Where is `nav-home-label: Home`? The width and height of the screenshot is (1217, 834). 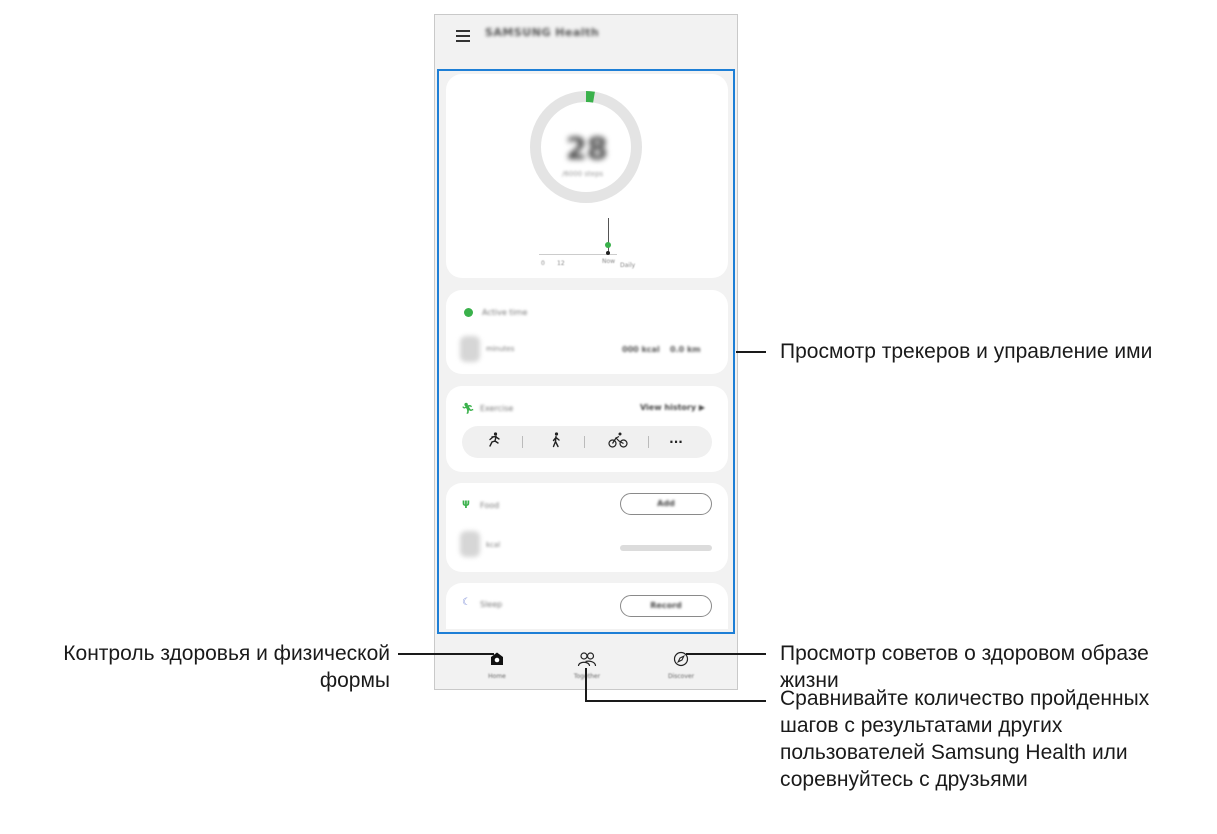
nav-home-label: Home is located at coordinates (497, 676).